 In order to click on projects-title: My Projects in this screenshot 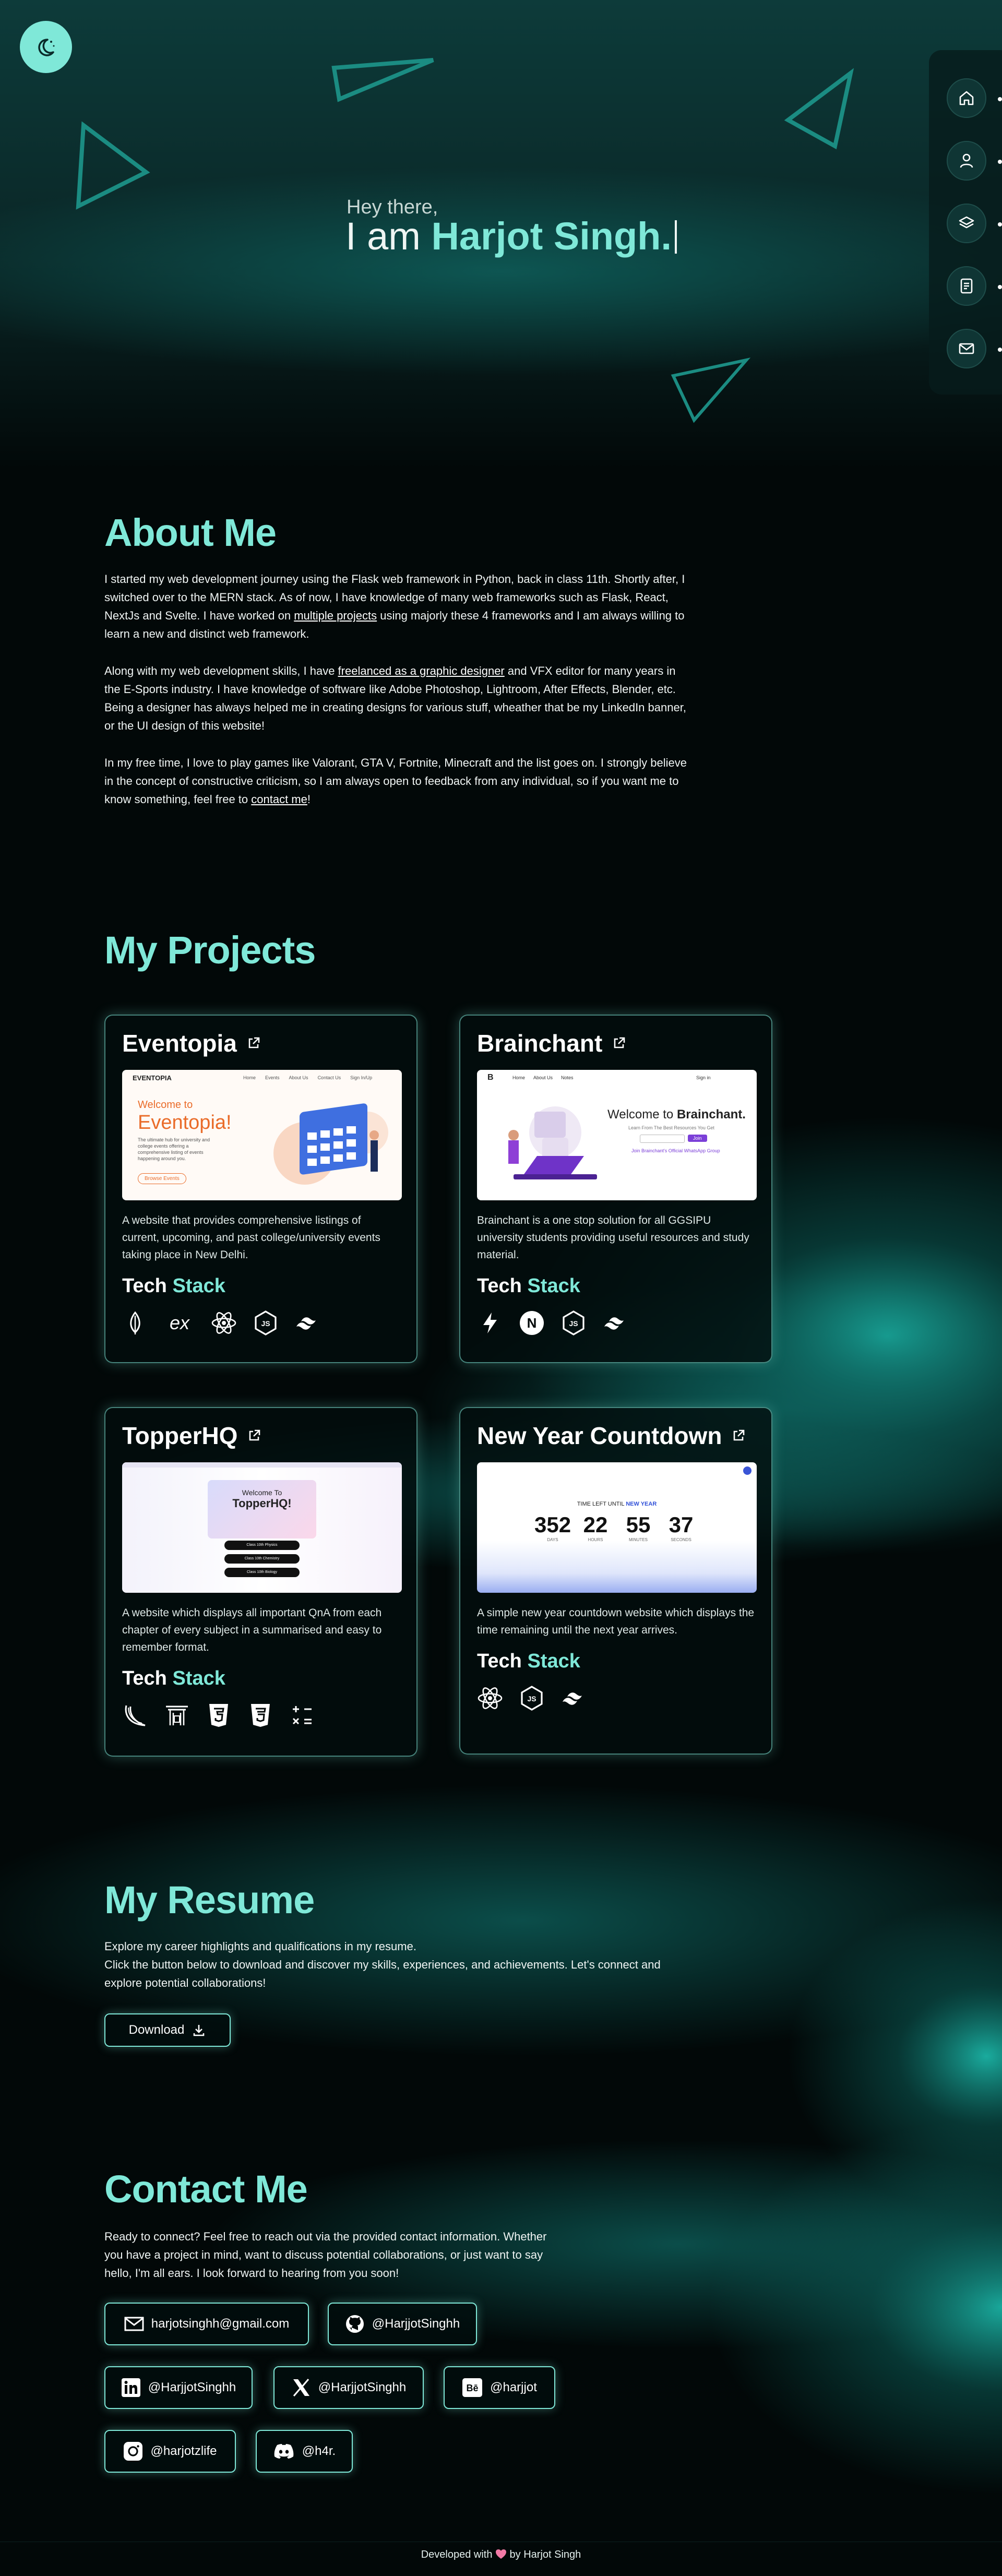, I will do `click(210, 950)`.